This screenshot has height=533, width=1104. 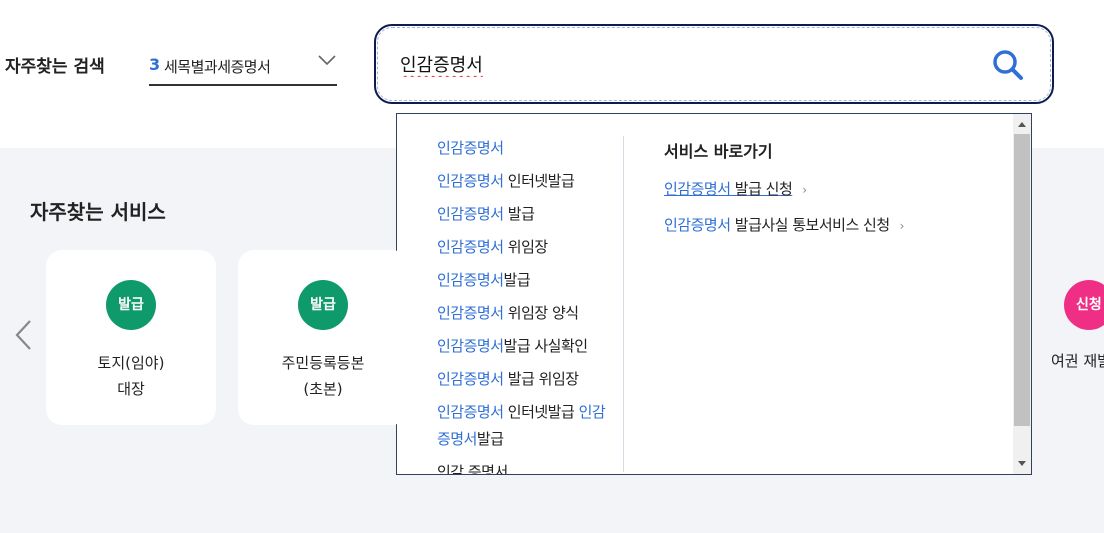 I want to click on service-label: 토지(임야) 대장, so click(x=131, y=376).